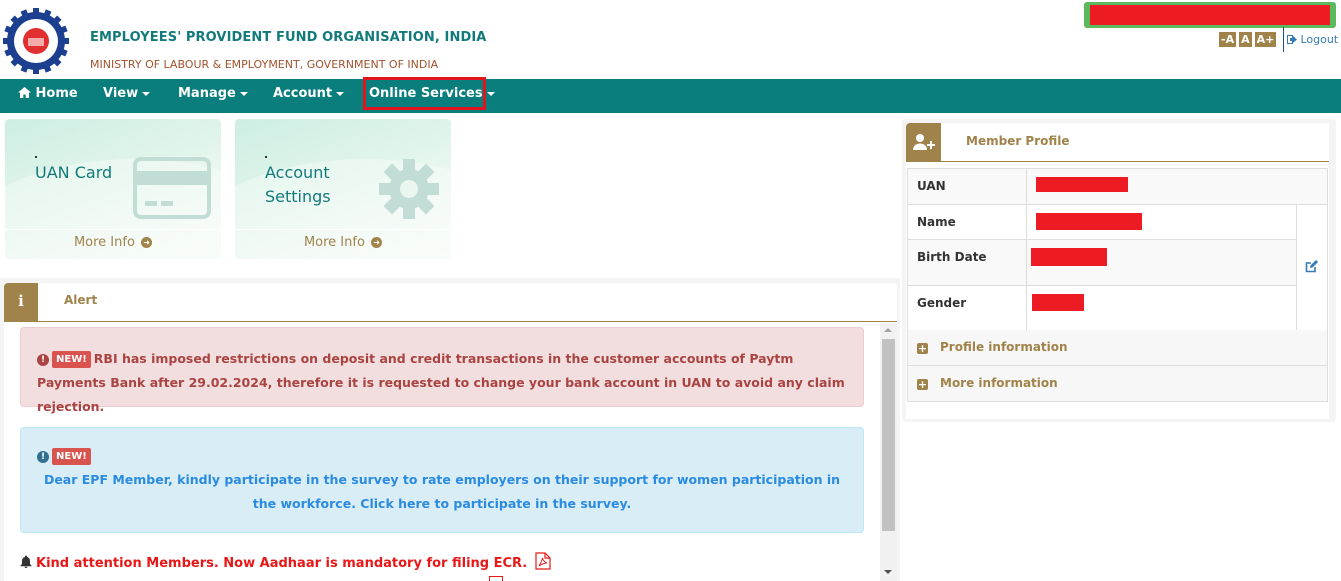 The height and width of the screenshot is (581, 1341). Describe the element at coordinates (1161, 262) in the screenshot. I see `birth-date-value` at that location.